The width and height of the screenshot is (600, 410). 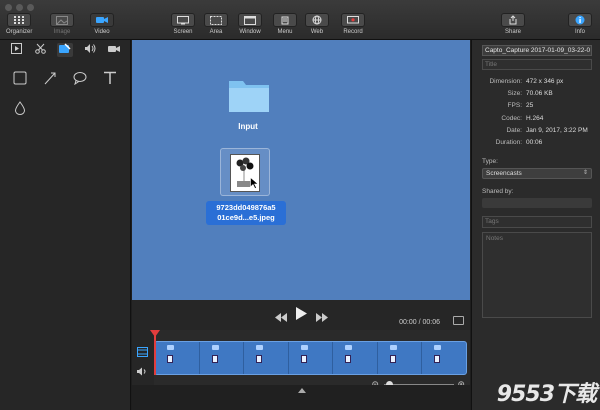 I want to click on shared-by-field, so click(x=537, y=203).